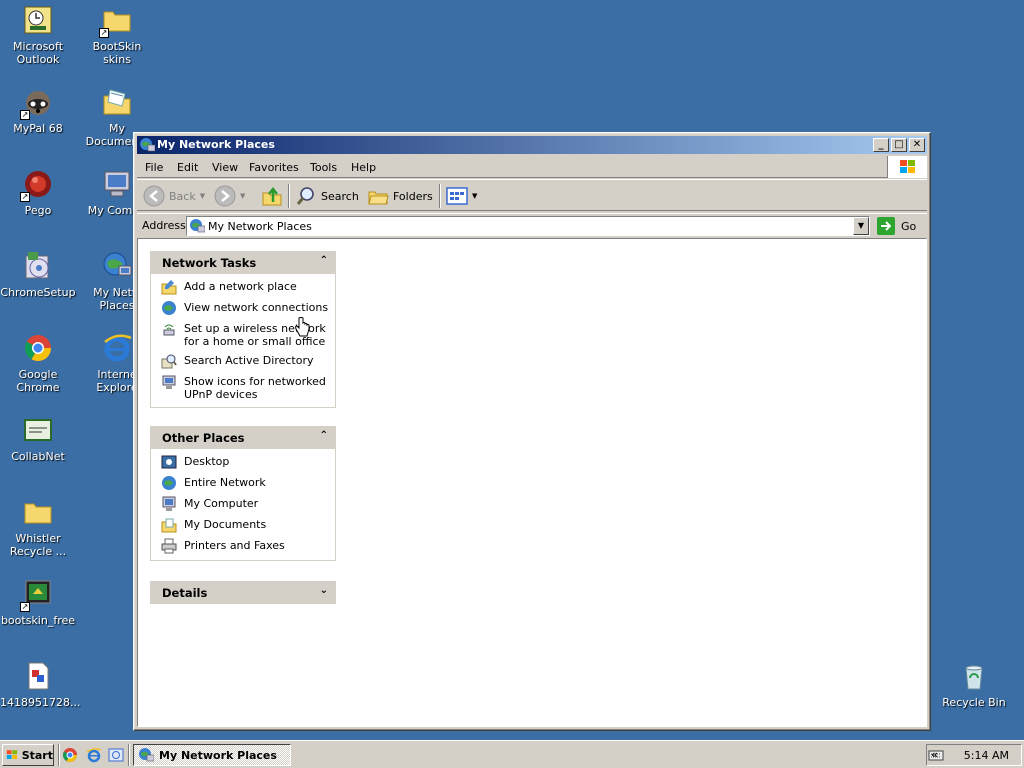 The height and width of the screenshot is (768, 1024). What do you see at coordinates (974, 676) in the screenshot?
I see `recycle-bin-icon` at bounding box center [974, 676].